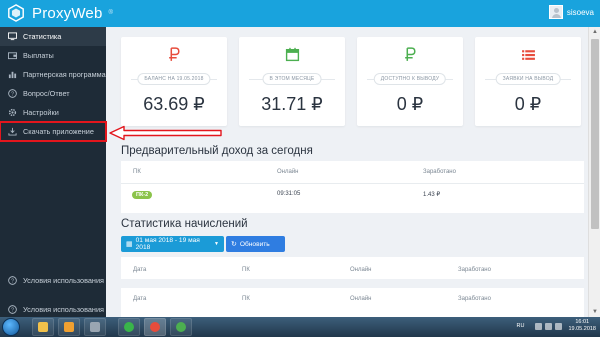 This screenshot has height=337, width=600. Describe the element at coordinates (432, 195) in the screenshot. I see `earned-cell: 1.43 ₽` at that location.